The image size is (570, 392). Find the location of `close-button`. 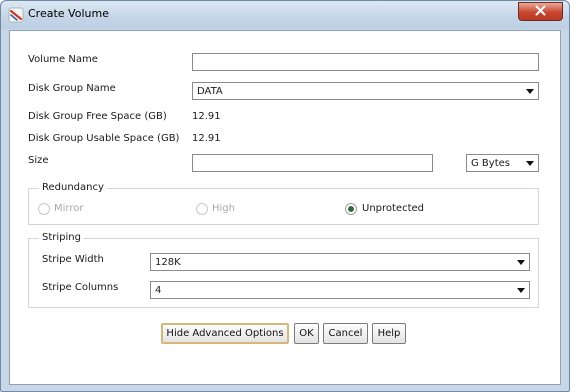

close-button is located at coordinates (540, 11).